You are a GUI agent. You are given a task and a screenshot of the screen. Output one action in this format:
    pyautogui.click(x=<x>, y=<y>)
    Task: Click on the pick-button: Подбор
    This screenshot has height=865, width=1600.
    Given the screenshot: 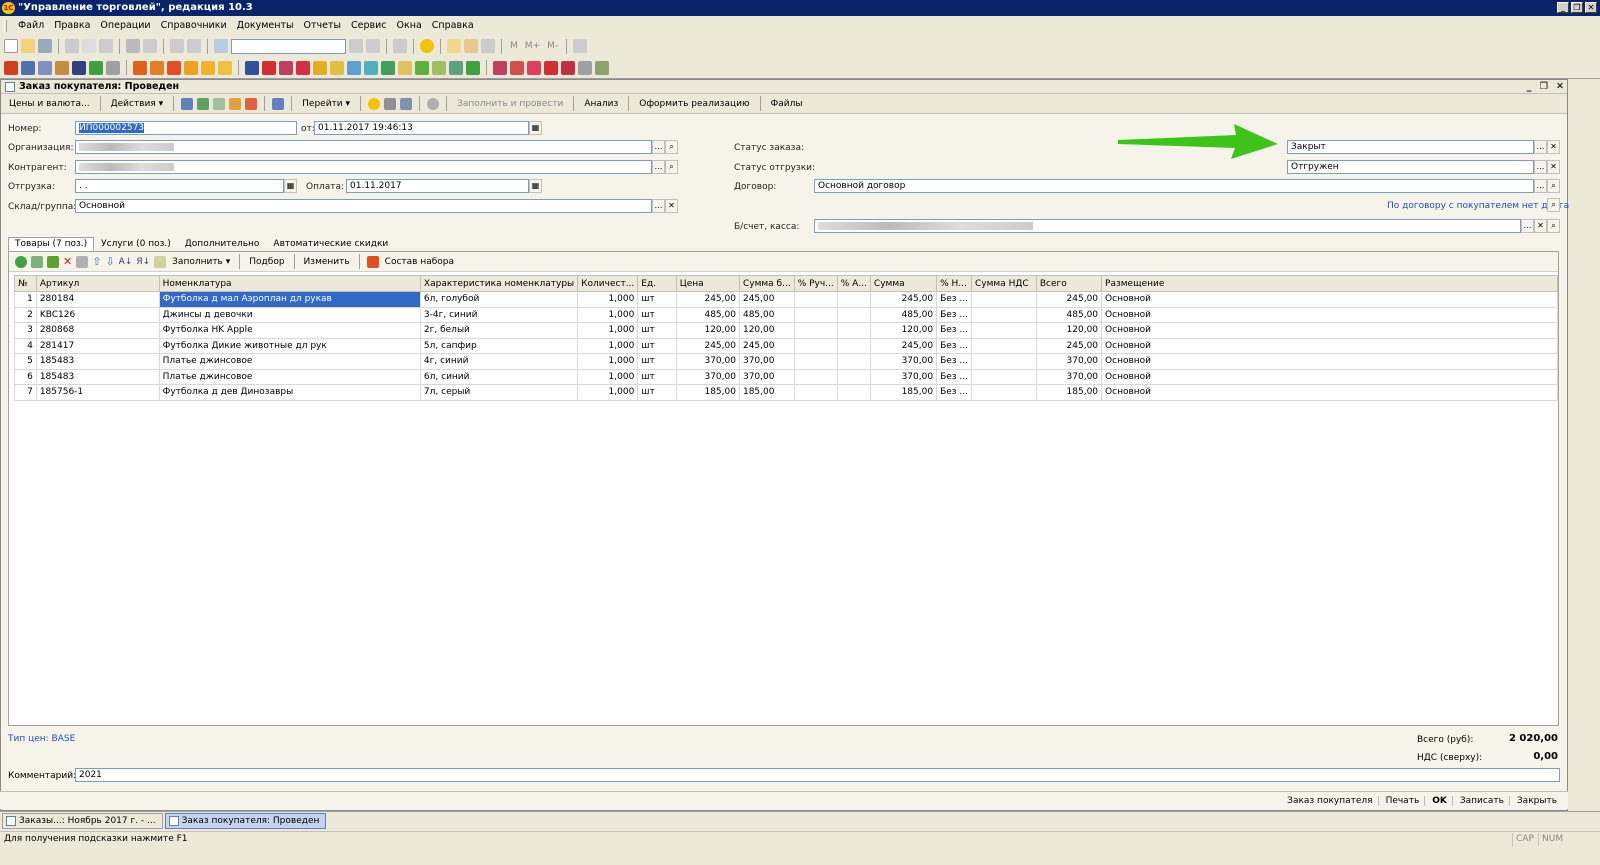 What is the action you would take?
    pyautogui.click(x=266, y=262)
    